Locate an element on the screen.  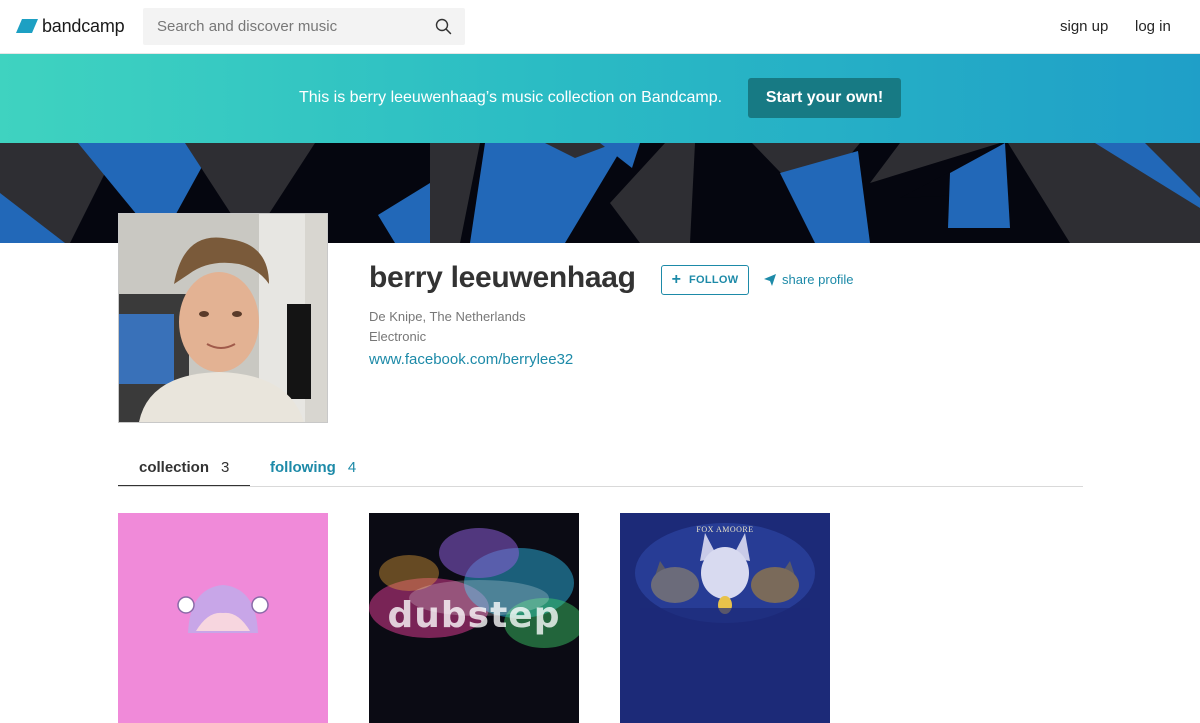
album-art-caption: FOX AMOORE is located at coordinates (725, 529).